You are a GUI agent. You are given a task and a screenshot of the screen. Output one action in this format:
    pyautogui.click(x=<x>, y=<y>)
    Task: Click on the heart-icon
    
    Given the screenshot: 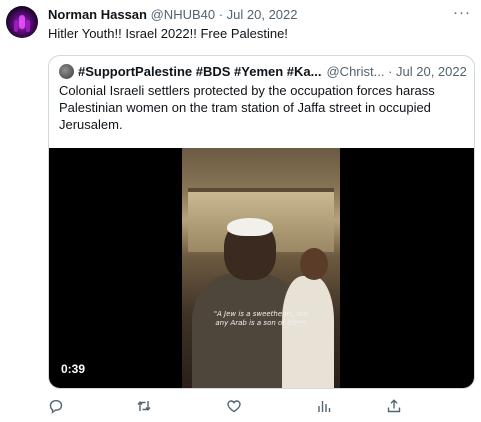 What is the action you would take?
    pyautogui.click(x=234, y=406)
    